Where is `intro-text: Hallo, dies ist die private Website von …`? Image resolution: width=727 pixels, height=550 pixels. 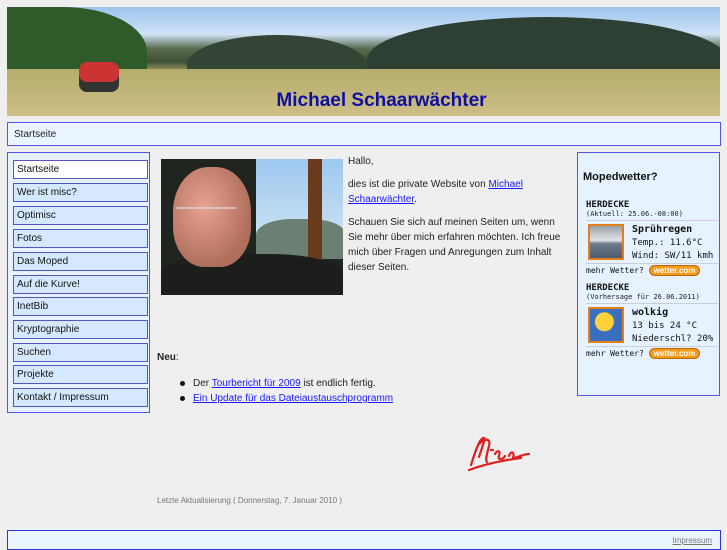 intro-text: Hallo, dies ist die private Website von … is located at coordinates (458, 218).